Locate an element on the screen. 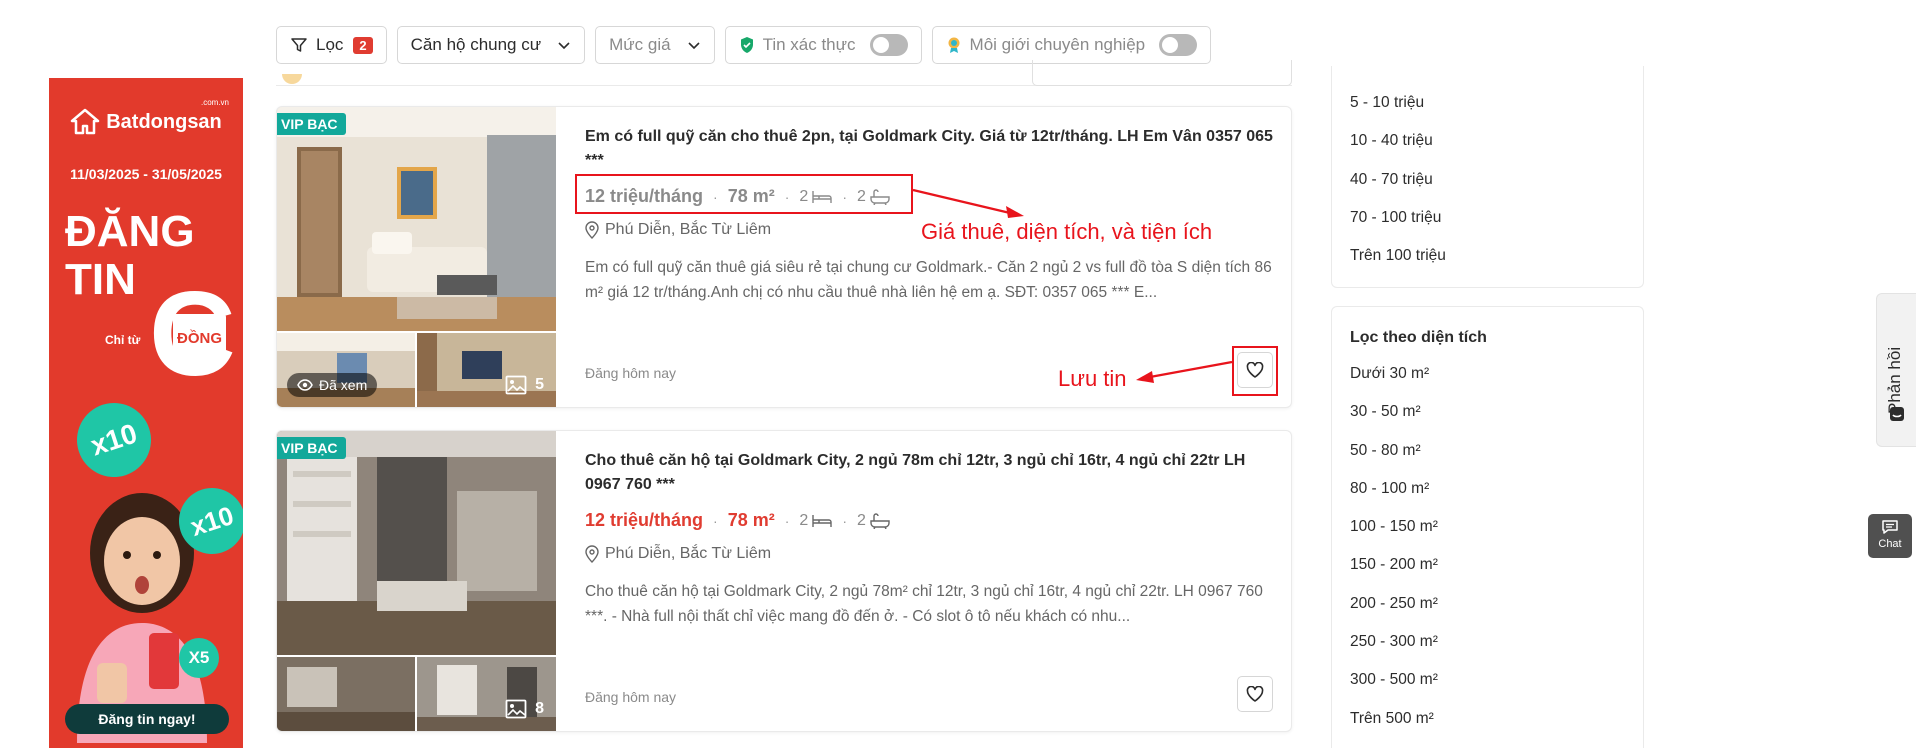  listing-meta: 12 triệu/tháng · 78 m² · 2 · 2 is located at coordinates (930, 520).